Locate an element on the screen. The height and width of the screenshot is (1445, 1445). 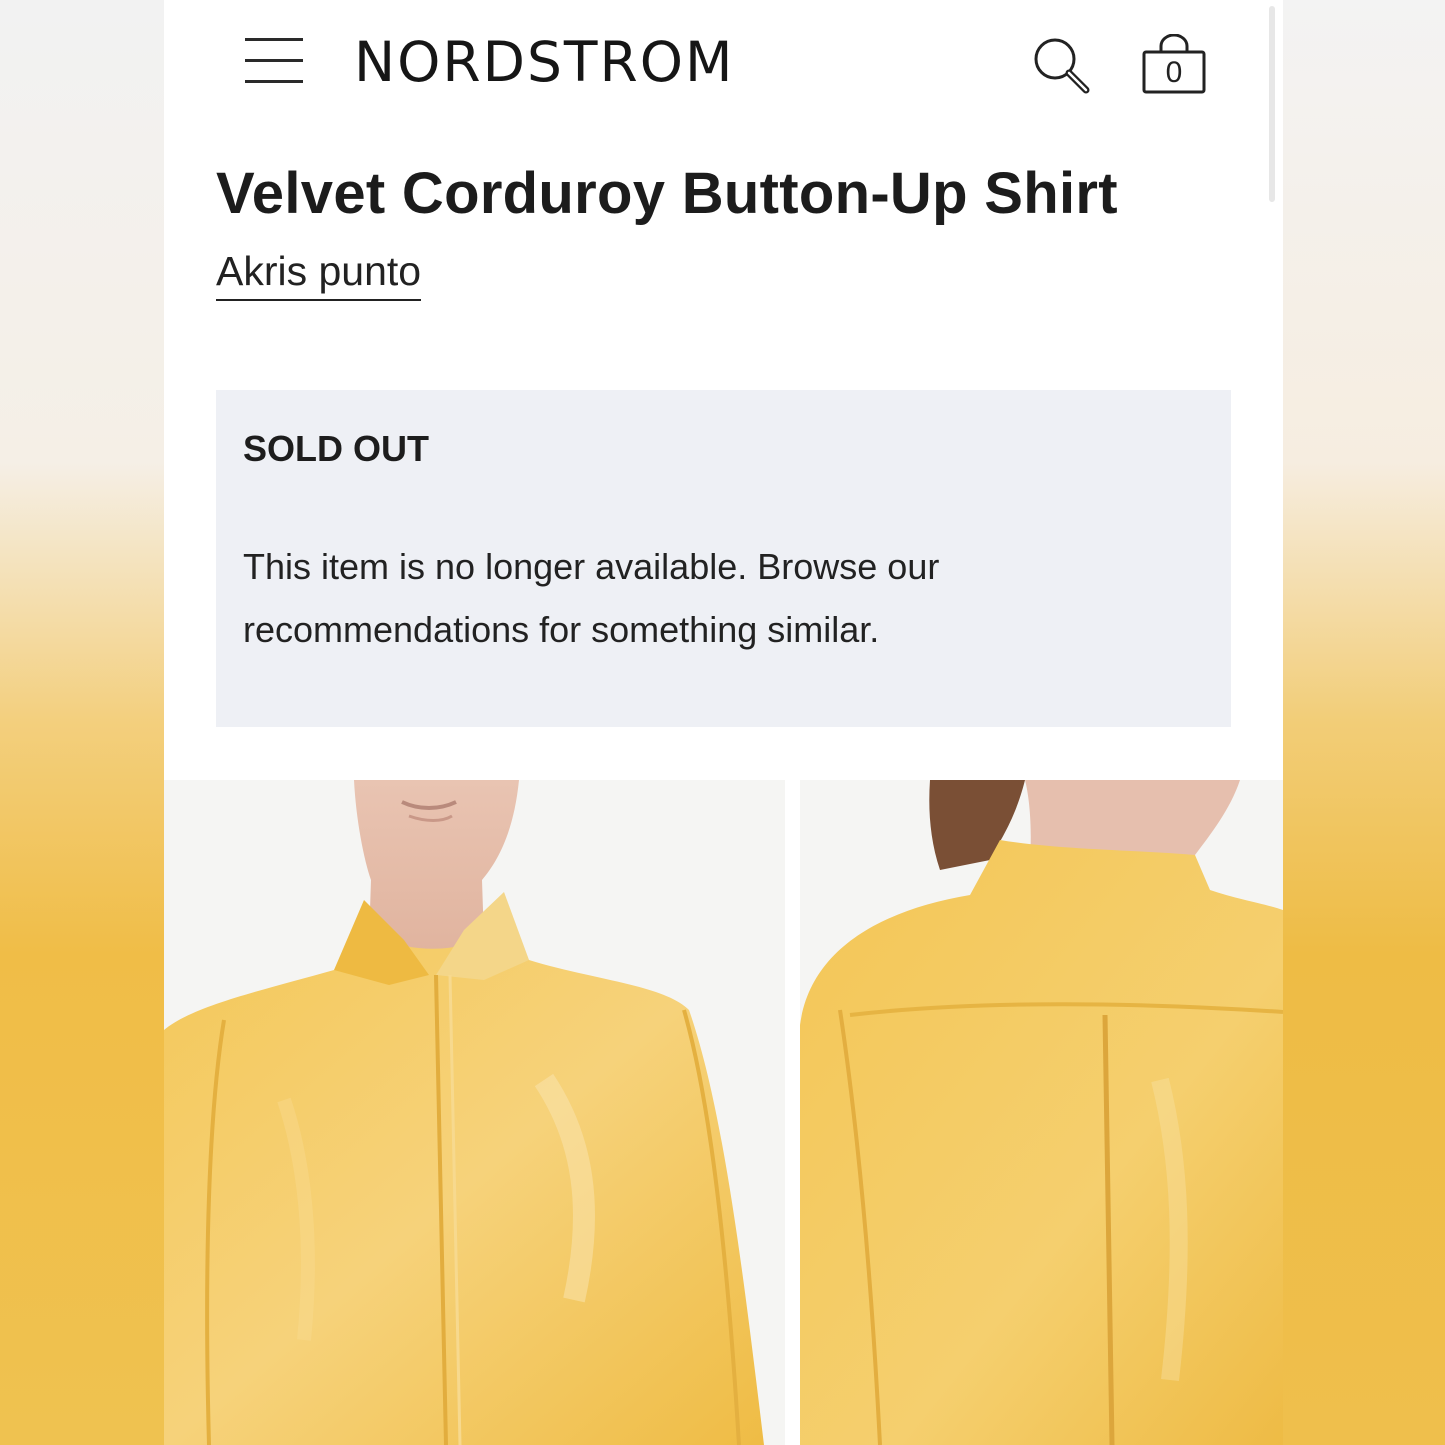
background-blur-right is located at coordinates (1364, 722).